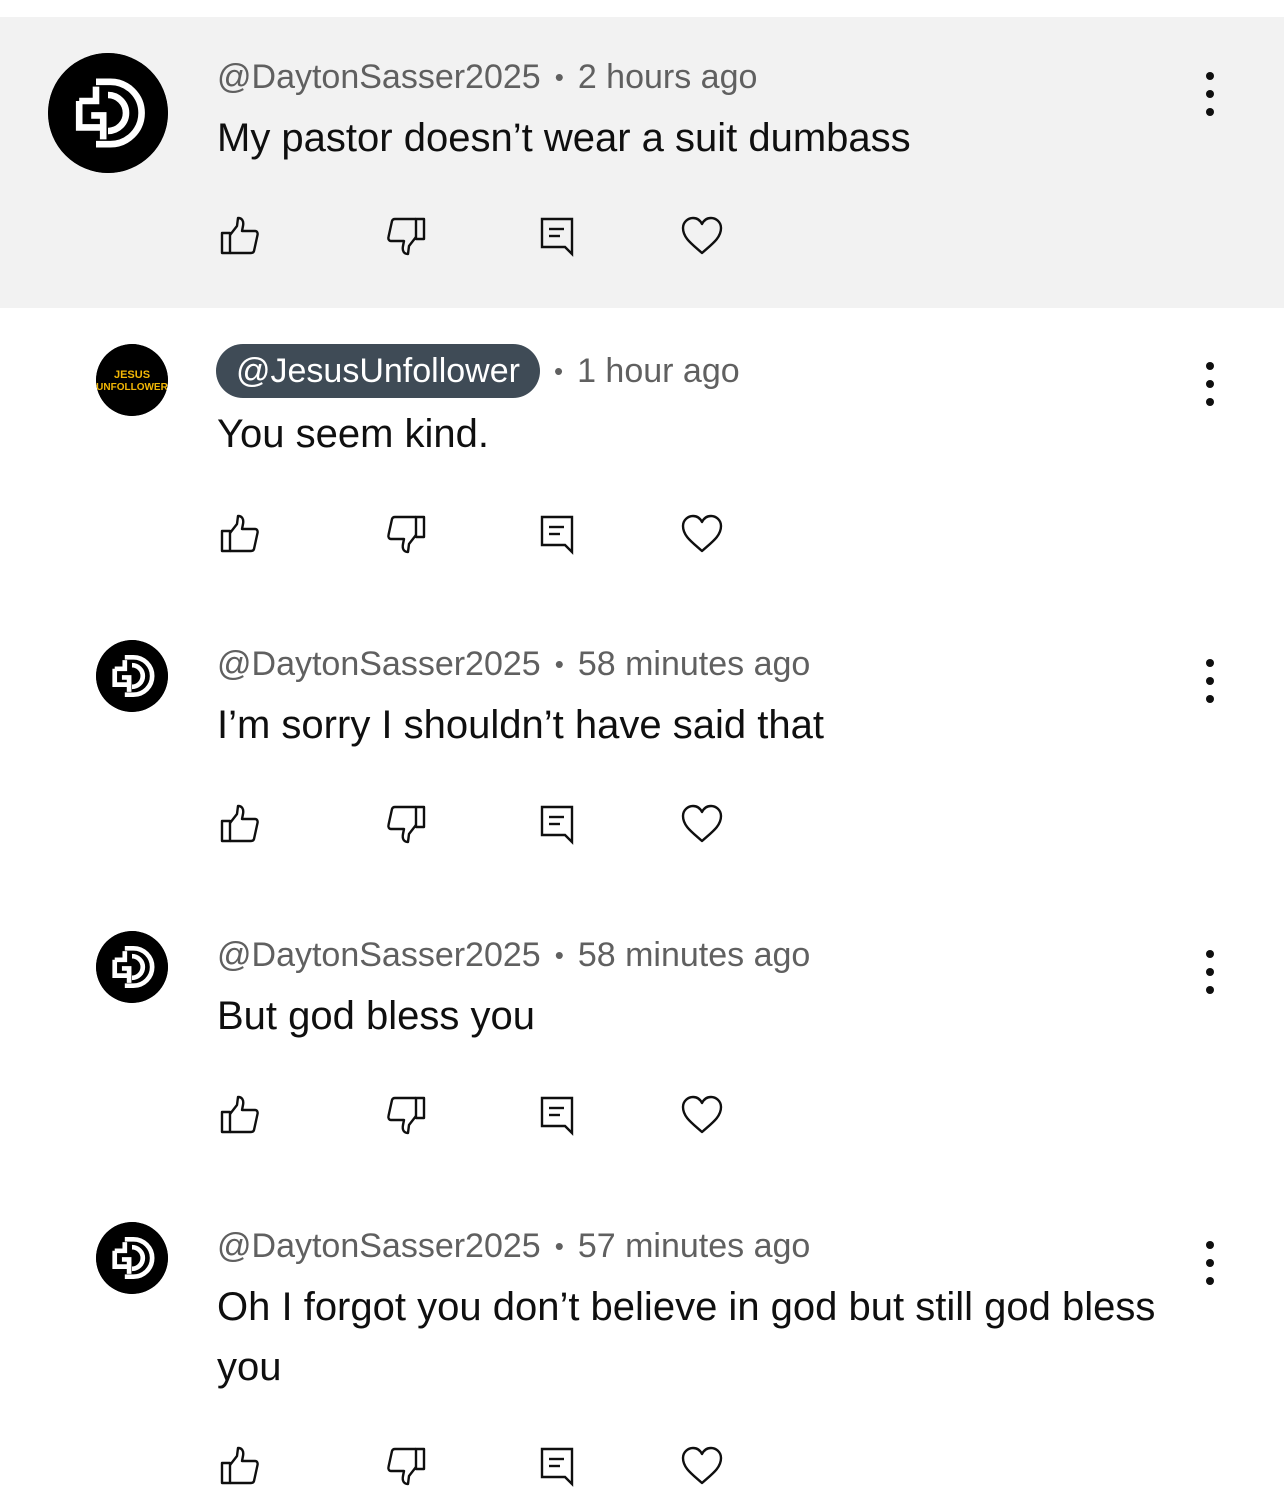 The image size is (1284, 1503). What do you see at coordinates (132, 387) in the screenshot?
I see `svg-text: UNFOLLOWER` at bounding box center [132, 387].